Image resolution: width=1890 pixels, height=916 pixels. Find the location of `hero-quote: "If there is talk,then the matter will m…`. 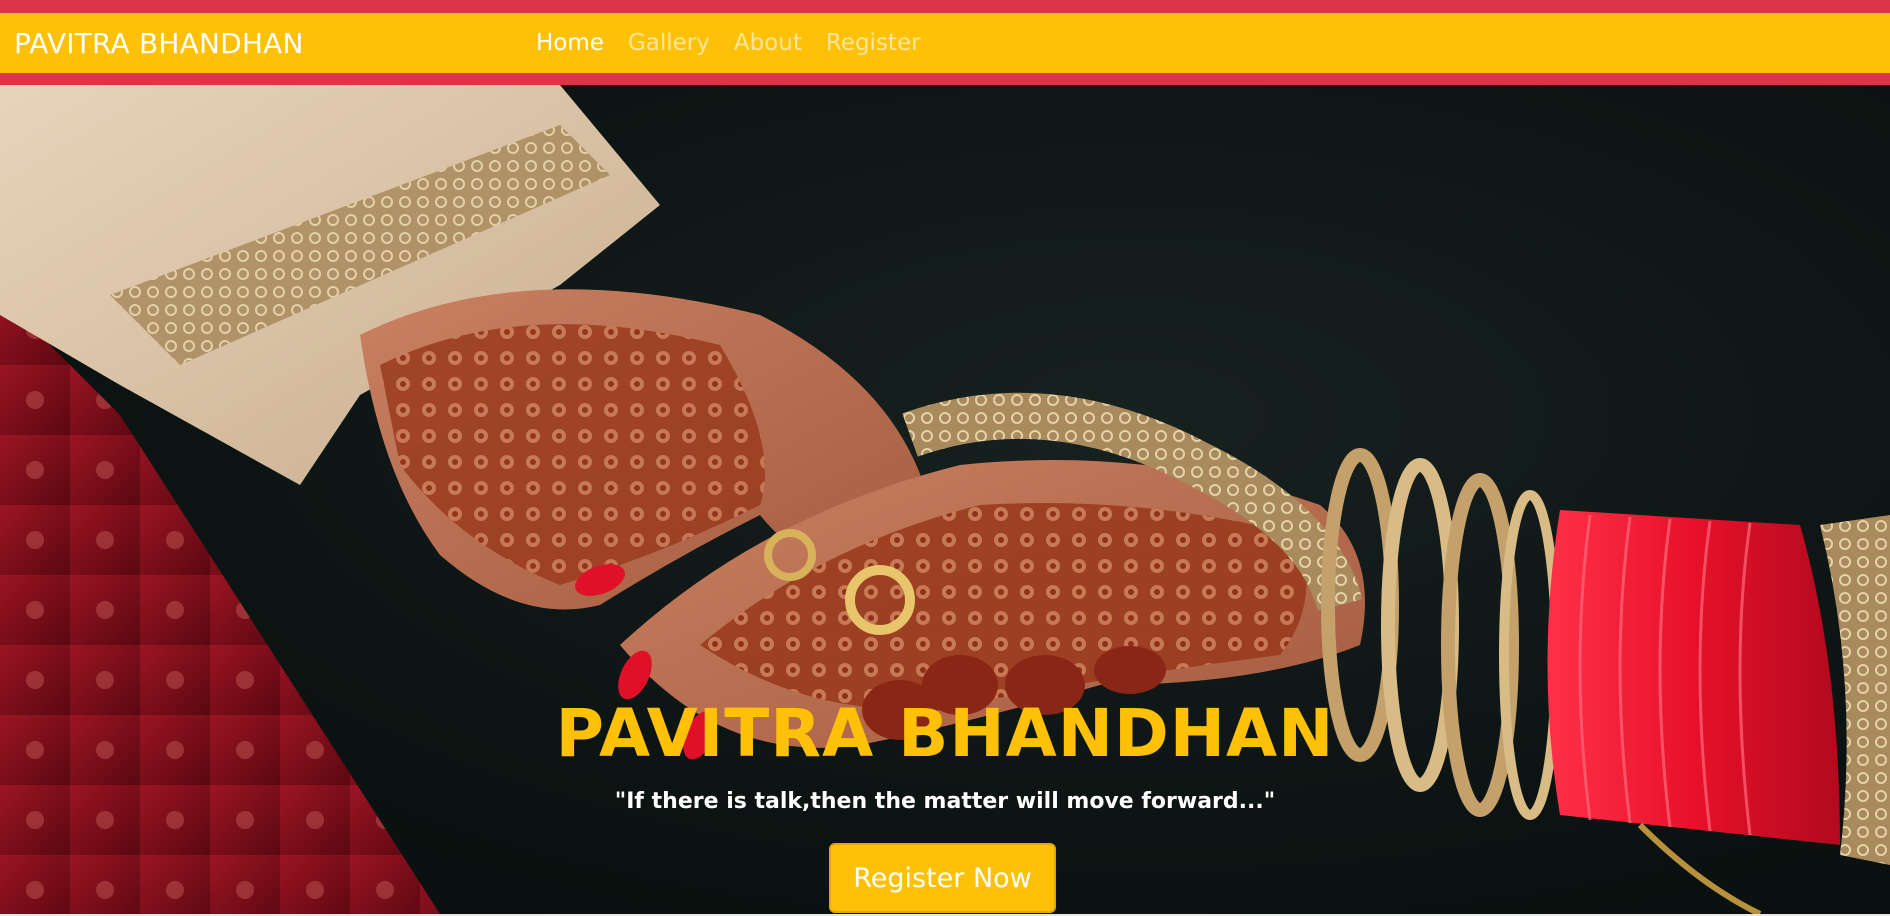

hero-quote: "If there is talk,then the matter will m… is located at coordinates (945, 801).